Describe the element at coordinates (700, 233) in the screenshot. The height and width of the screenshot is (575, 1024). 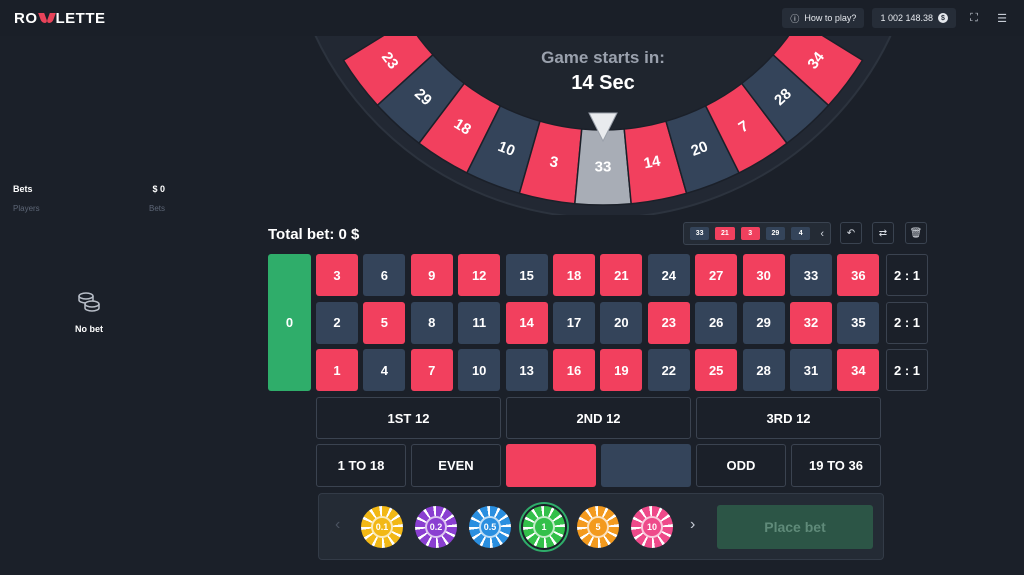
I see `history-result: 33` at that location.